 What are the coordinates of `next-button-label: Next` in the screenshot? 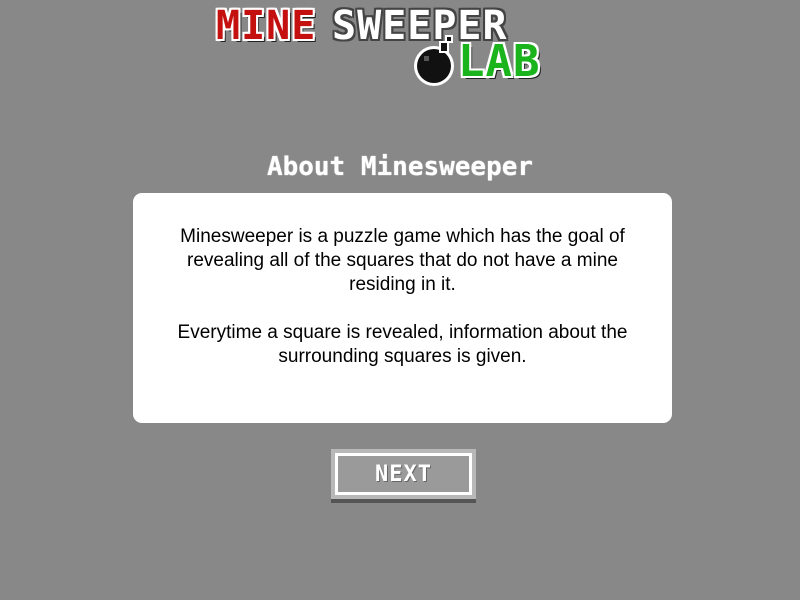 It's located at (403, 474).